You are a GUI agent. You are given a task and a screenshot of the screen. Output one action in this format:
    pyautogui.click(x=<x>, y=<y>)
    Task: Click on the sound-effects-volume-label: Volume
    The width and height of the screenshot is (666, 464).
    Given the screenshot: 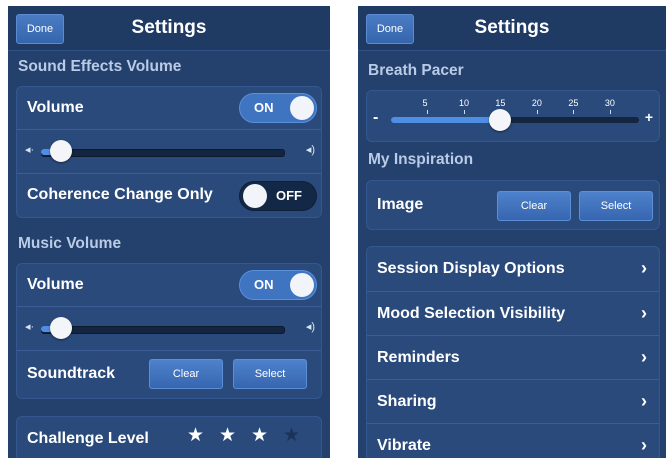 What is the action you would take?
    pyautogui.click(x=55, y=107)
    